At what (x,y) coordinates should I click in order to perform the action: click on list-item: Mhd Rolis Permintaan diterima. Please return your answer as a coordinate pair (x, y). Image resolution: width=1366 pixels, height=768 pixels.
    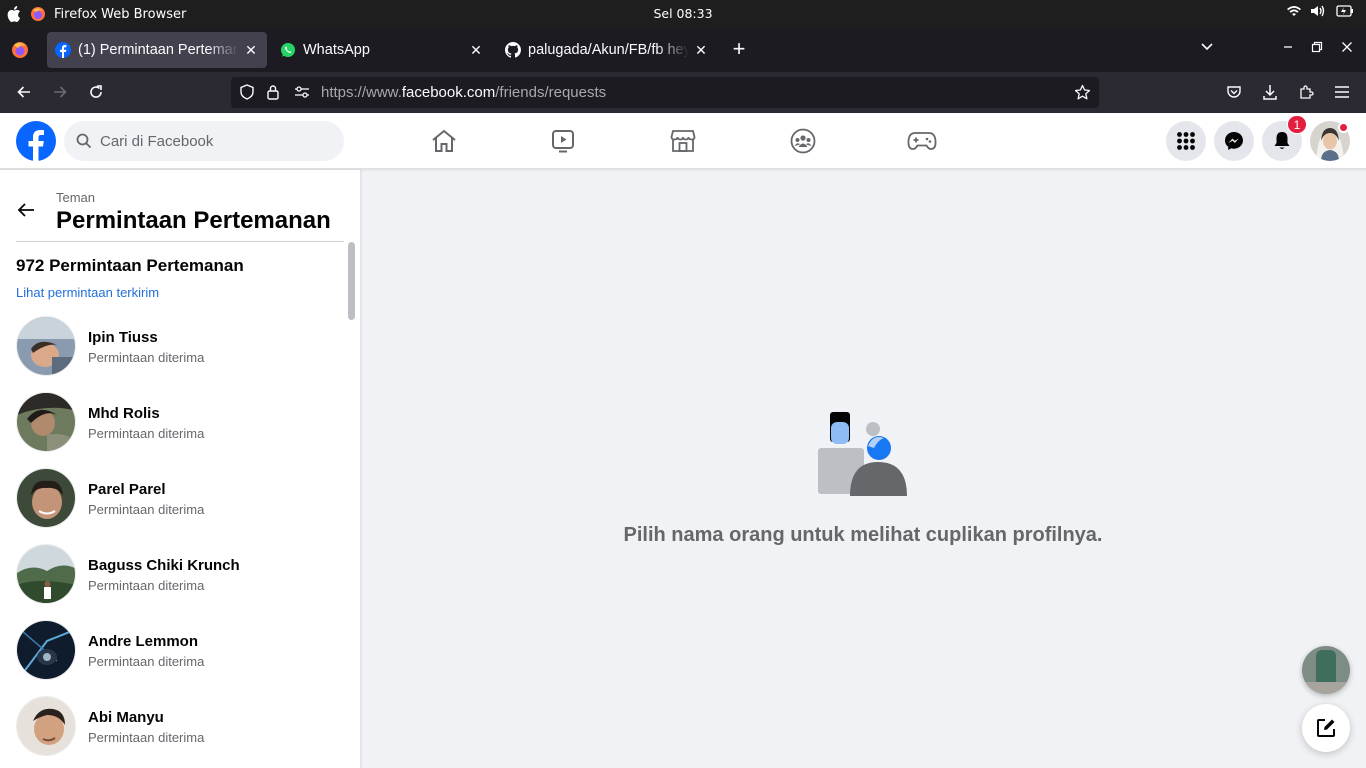
    Looking at the image, I should click on (172, 424).